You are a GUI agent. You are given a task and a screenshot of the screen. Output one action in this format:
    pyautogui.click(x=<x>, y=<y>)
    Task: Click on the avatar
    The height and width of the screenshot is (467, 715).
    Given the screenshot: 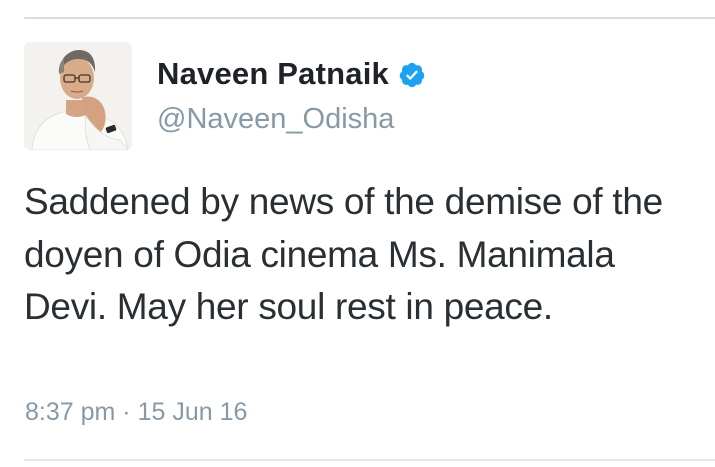 What is the action you would take?
    pyautogui.click(x=78, y=96)
    